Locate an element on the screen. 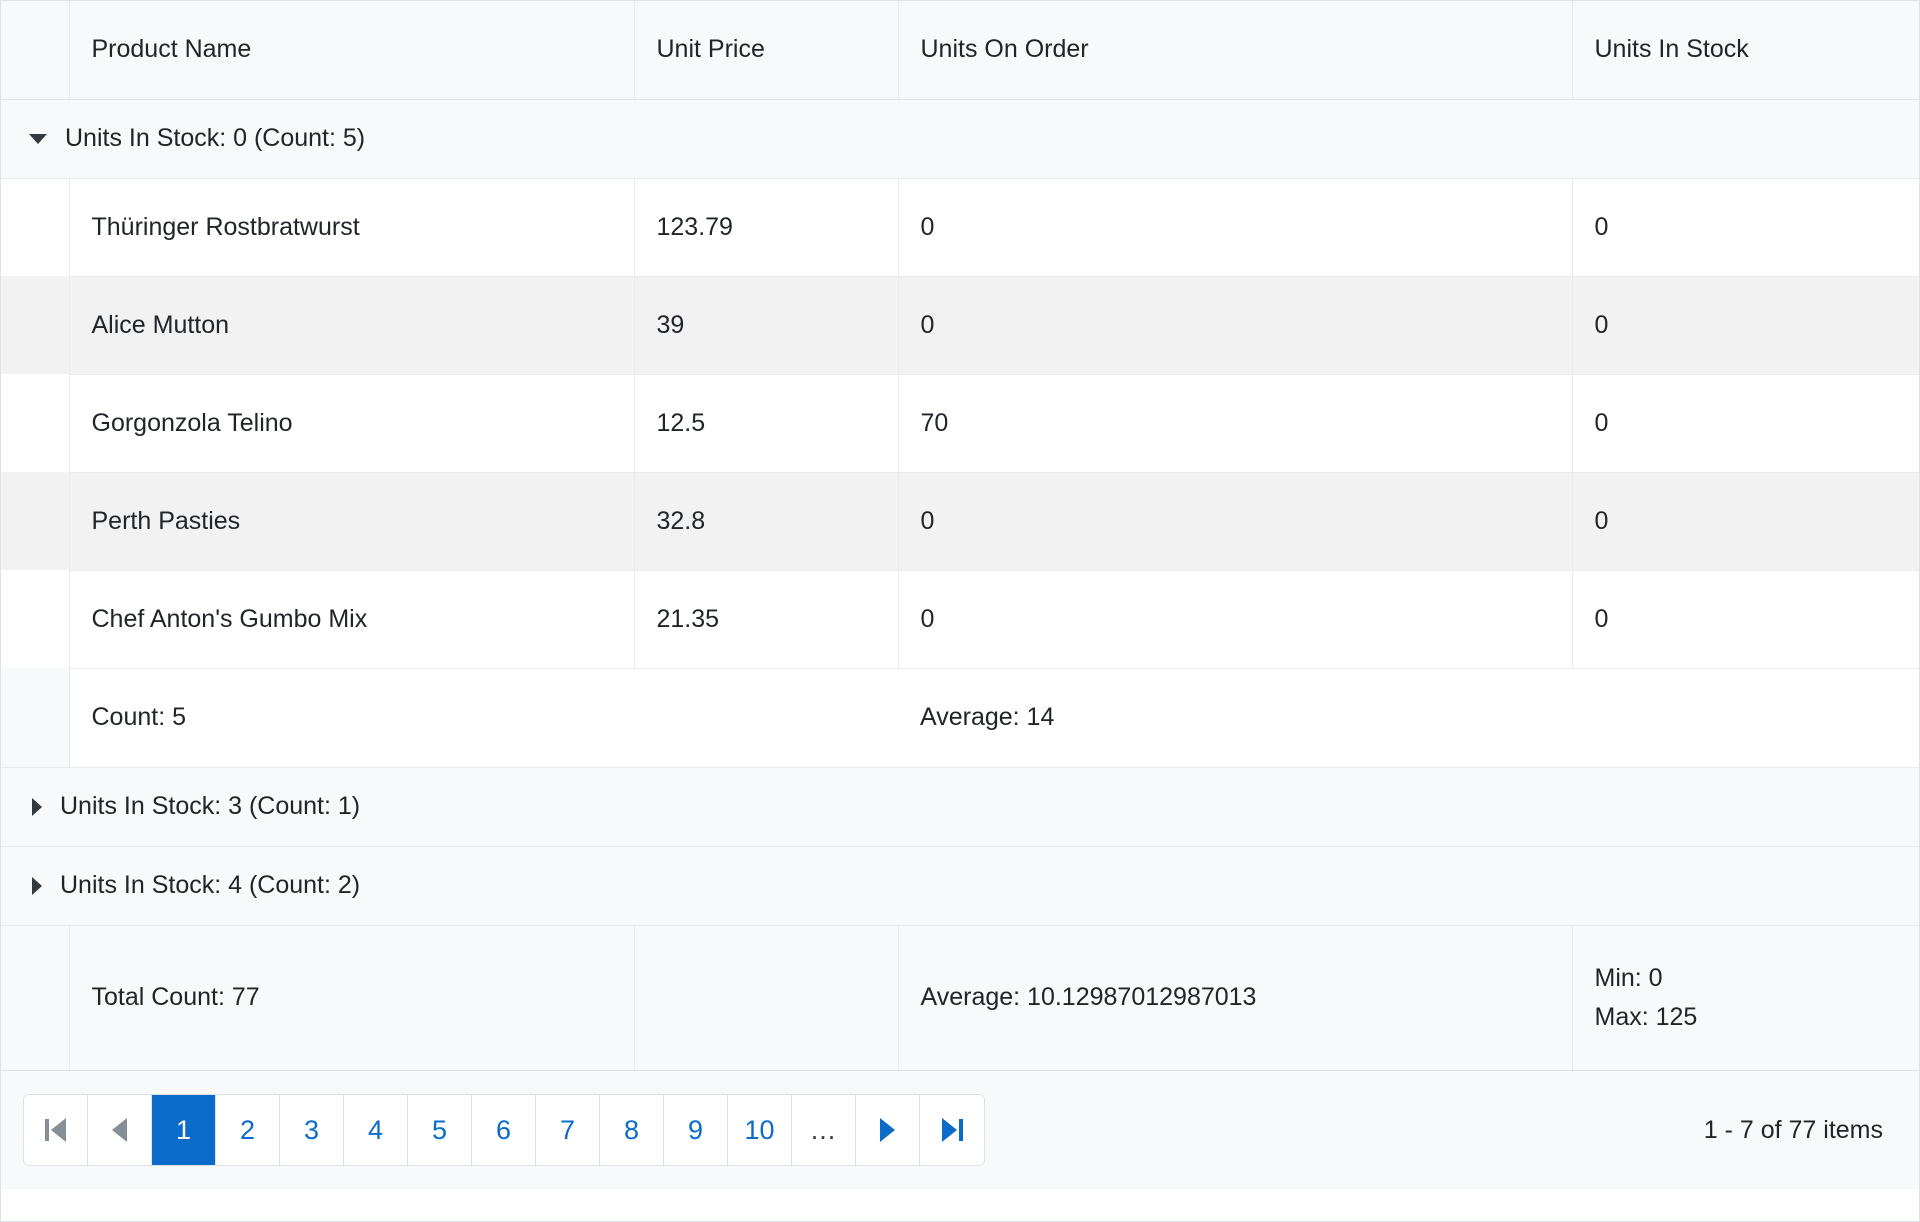 This screenshot has height=1222, width=1920. group-header-cell: Units In Stock: 4 (Count: 2) is located at coordinates (960, 886).